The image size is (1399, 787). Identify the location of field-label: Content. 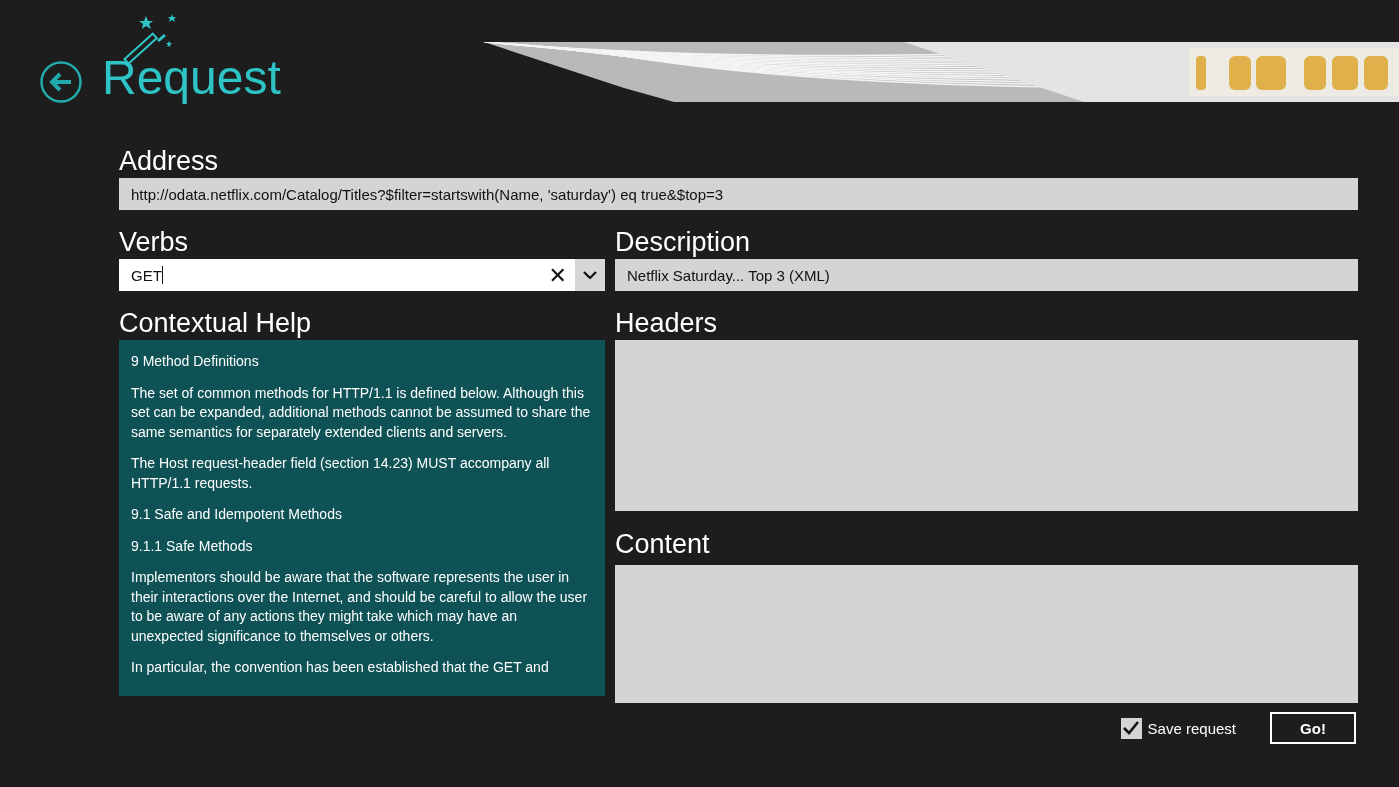
(663, 544).